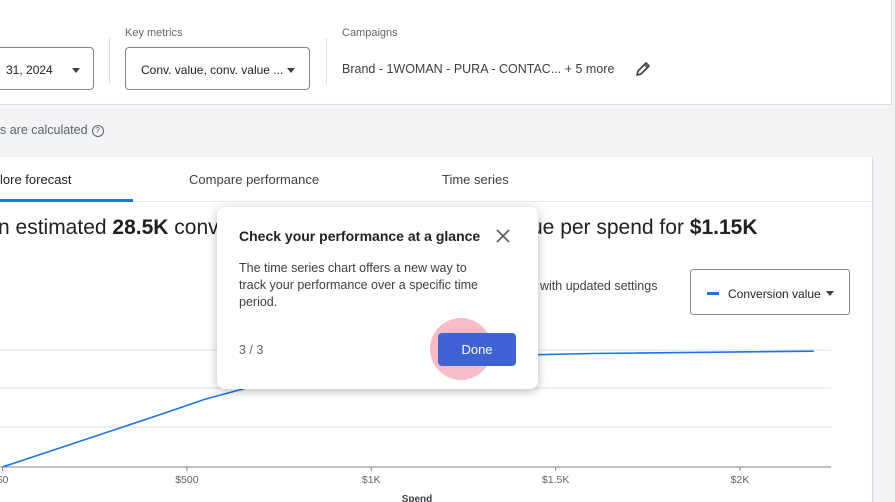 Image resolution: width=895 pixels, height=502 pixels. What do you see at coordinates (360, 236) in the screenshot?
I see `popup-title: Check your performance at a glance` at bounding box center [360, 236].